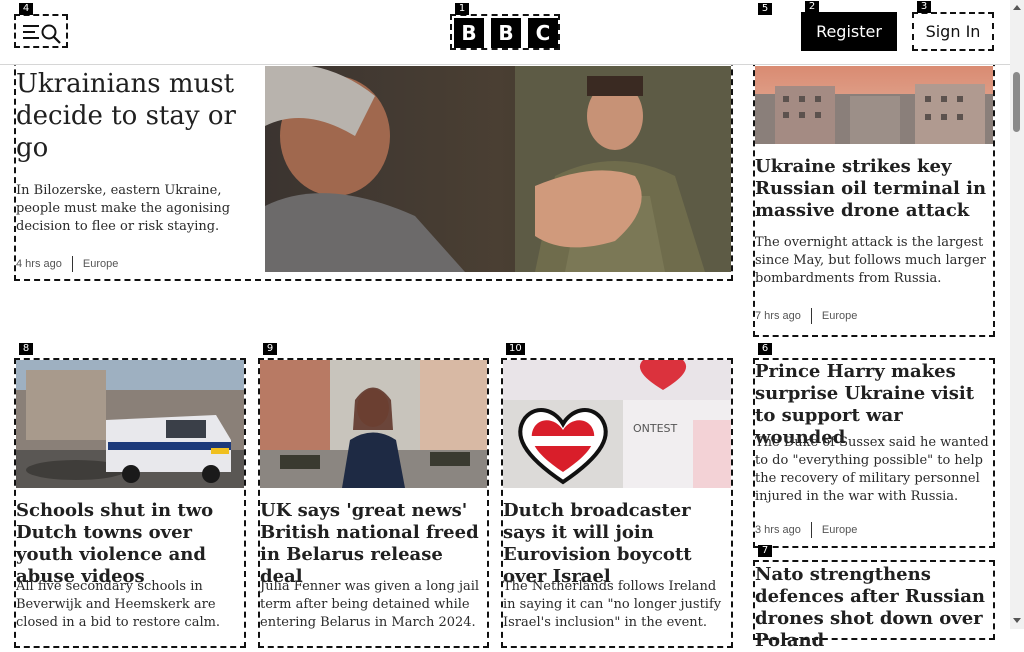  Describe the element at coordinates (765, 551) in the screenshot. I see `marker-label: 7` at that location.